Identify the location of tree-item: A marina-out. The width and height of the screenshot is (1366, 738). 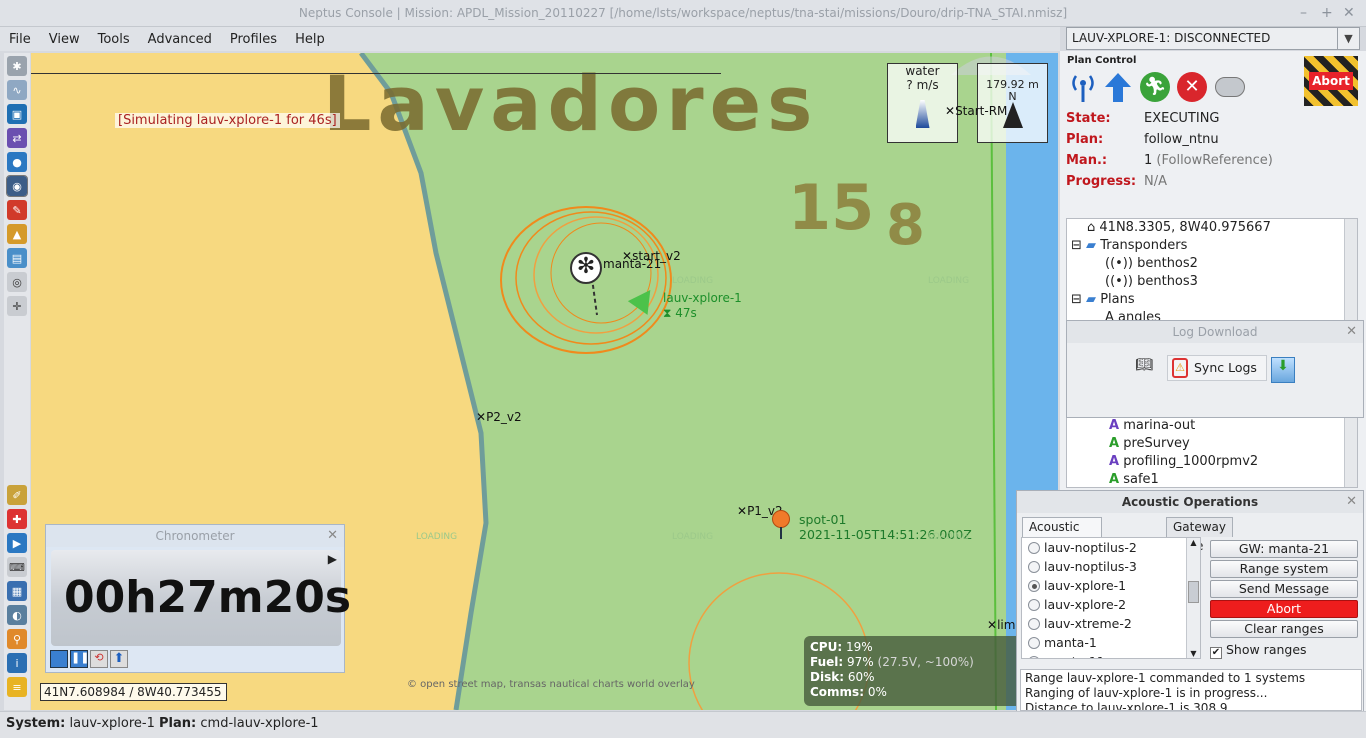
(1152, 426).